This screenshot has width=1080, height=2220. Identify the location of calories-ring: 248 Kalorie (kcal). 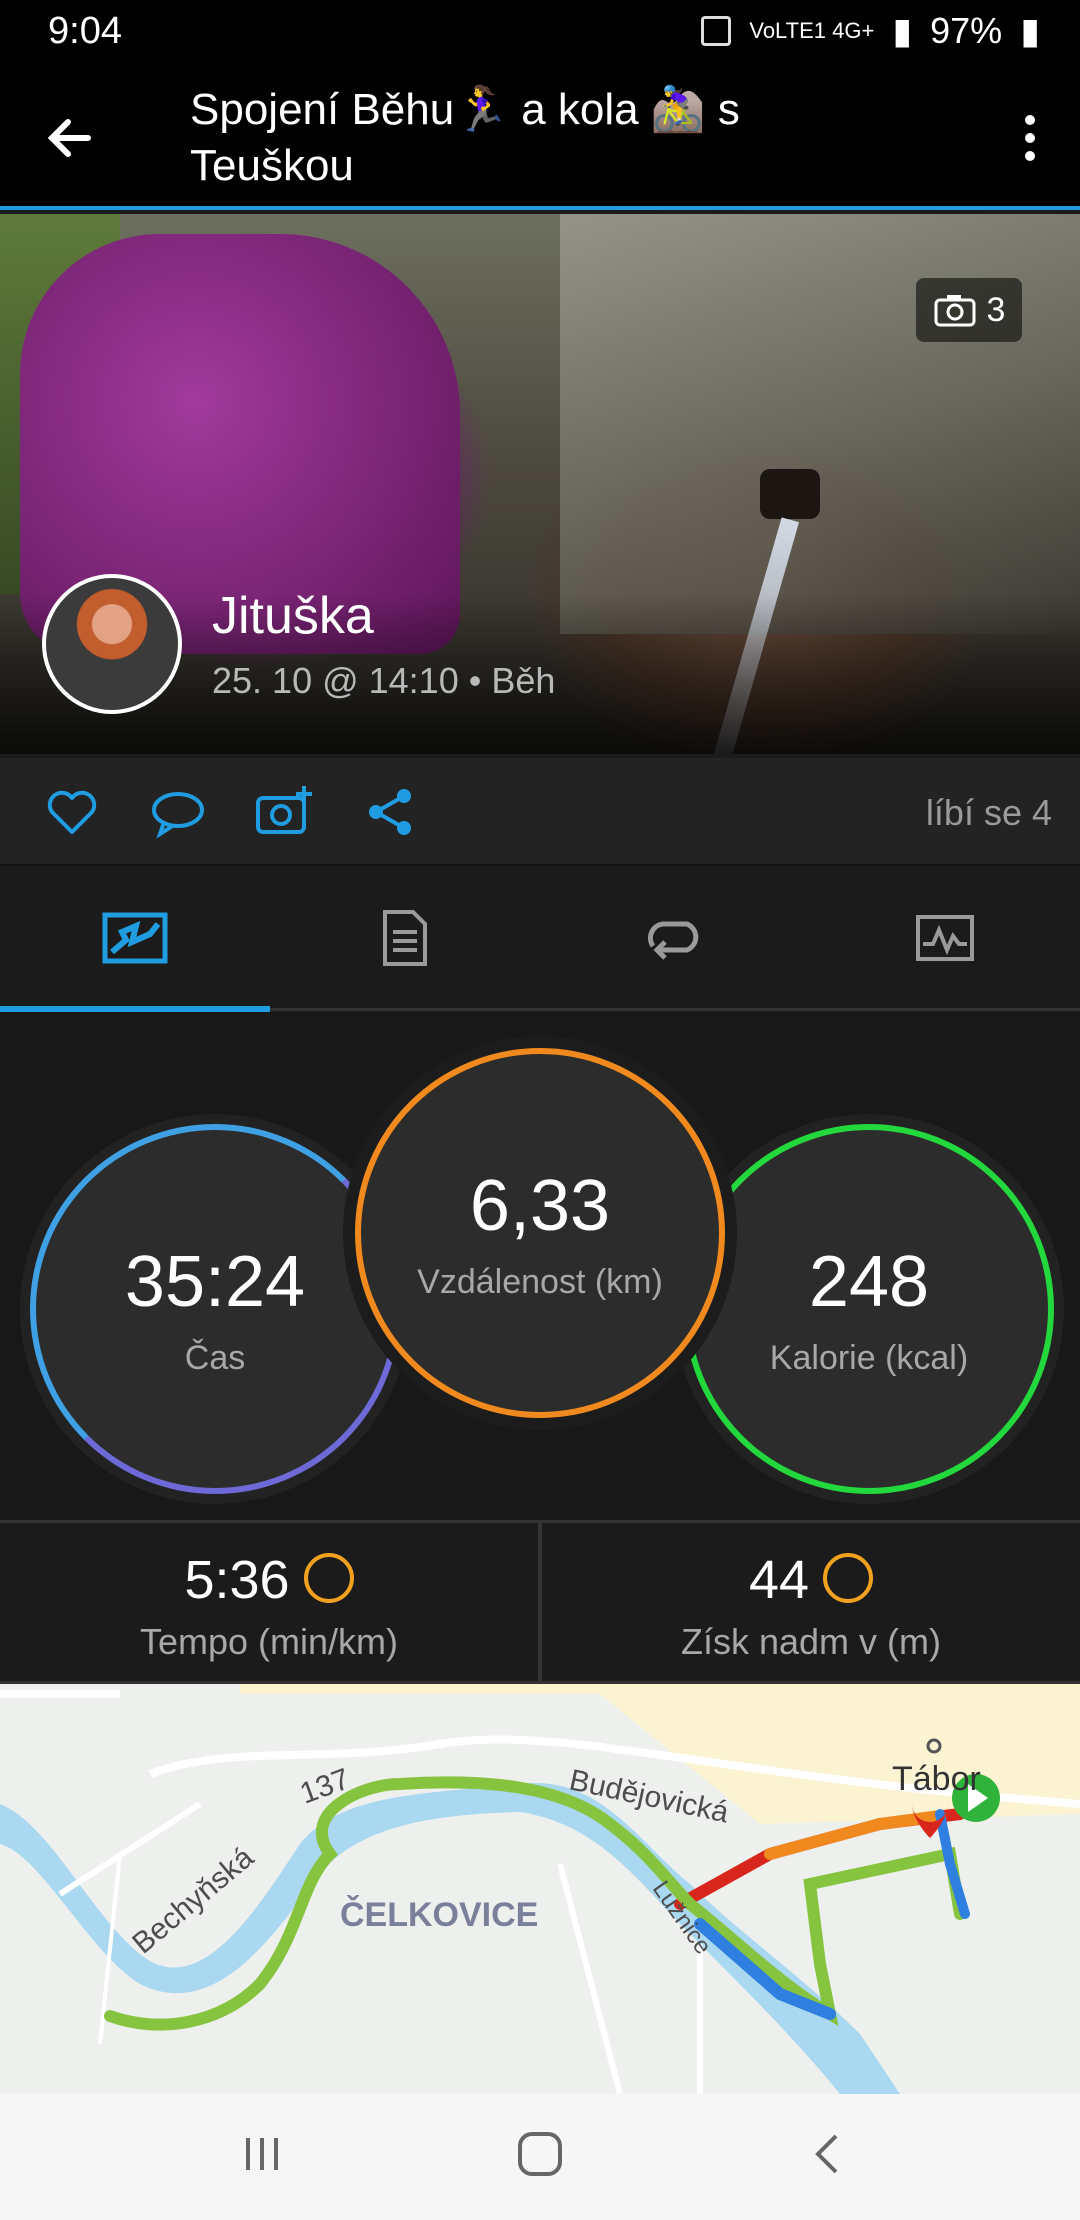
(869, 1309).